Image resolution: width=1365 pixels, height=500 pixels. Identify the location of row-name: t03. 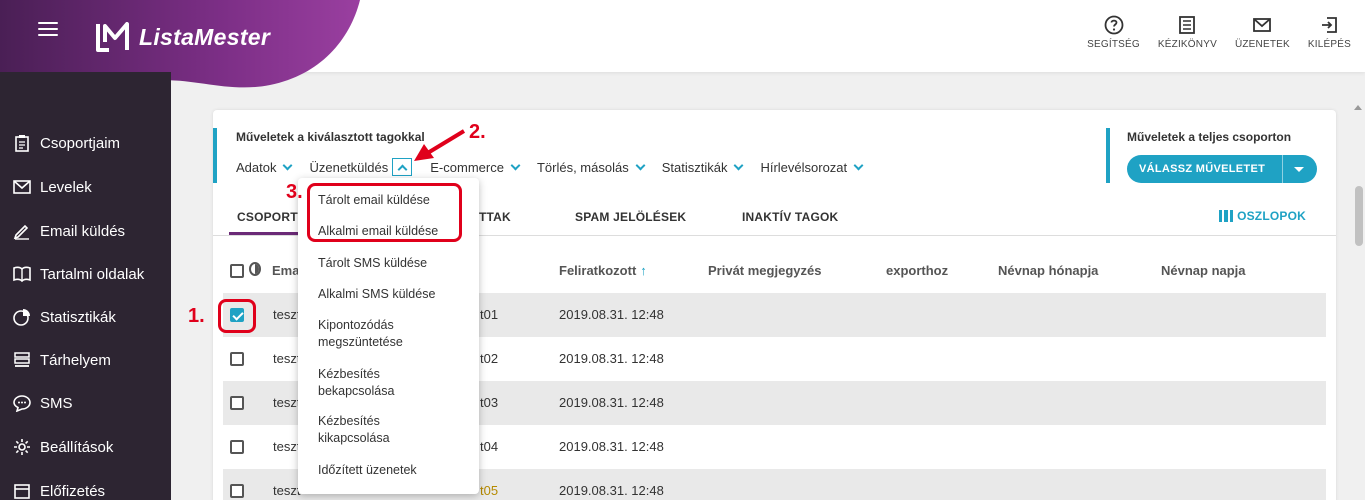
(489, 402).